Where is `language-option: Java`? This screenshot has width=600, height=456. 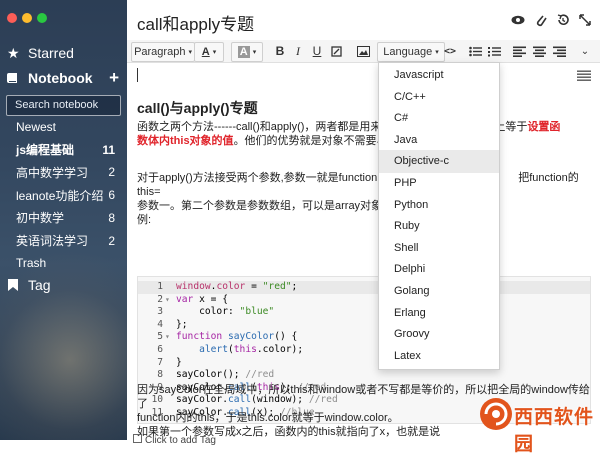 language-option: Java is located at coordinates (439, 140).